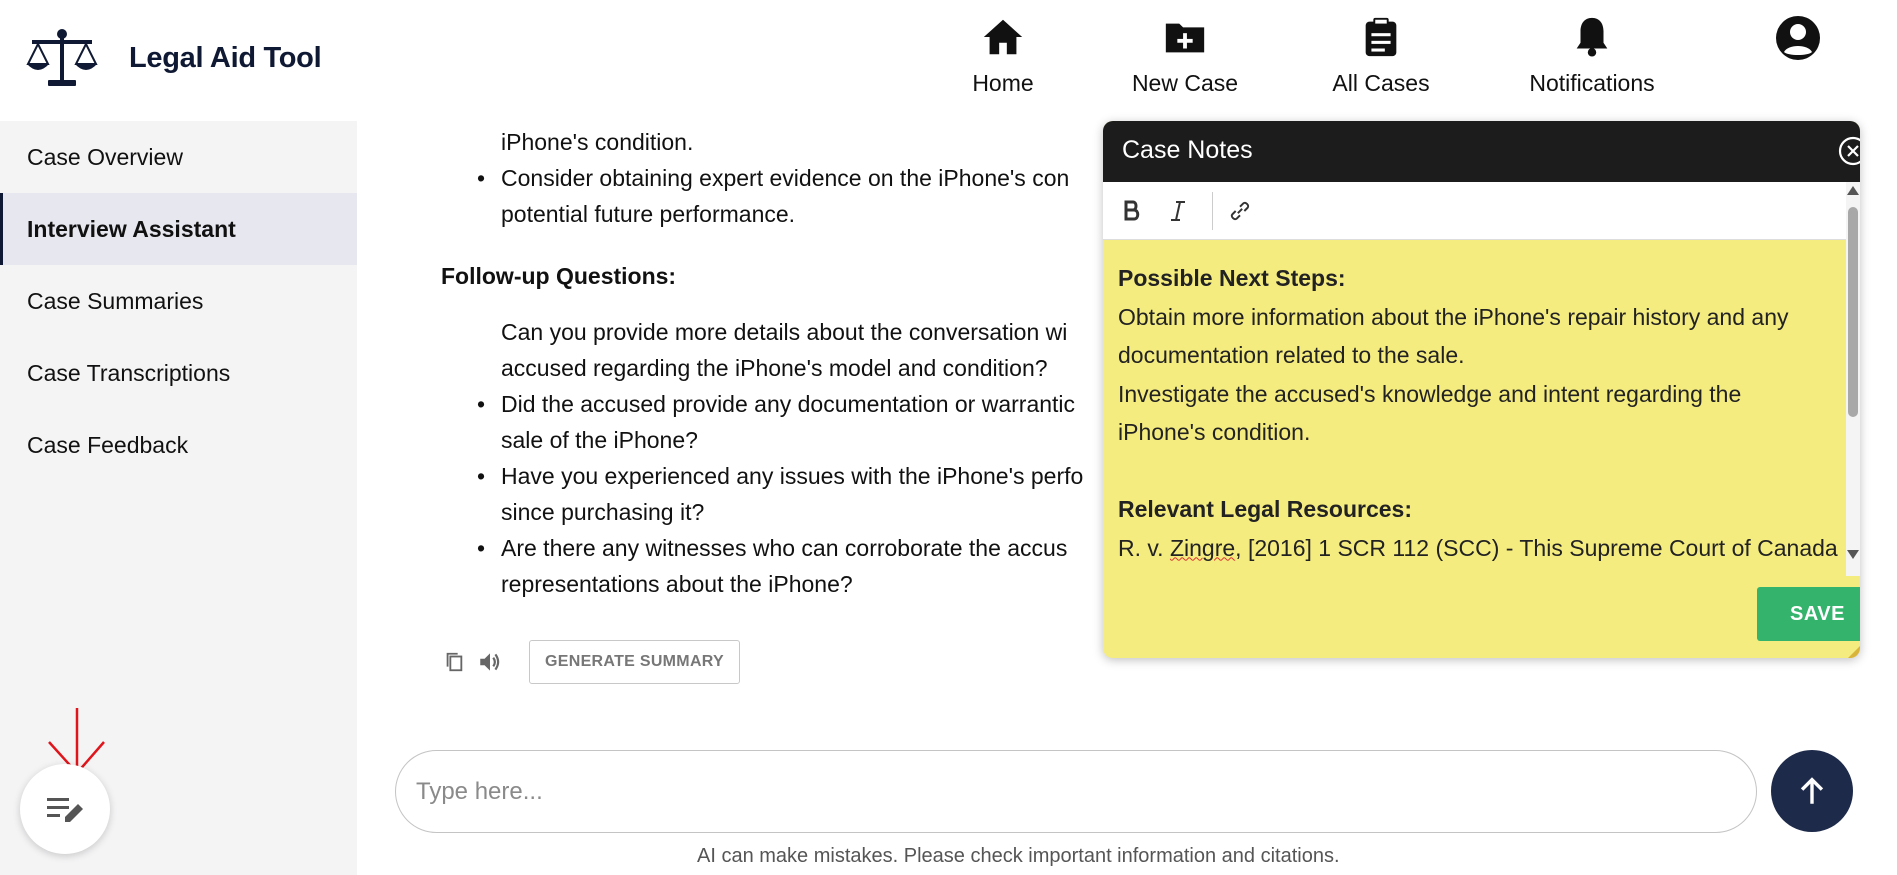  I want to click on followup-questions-heading: Follow-up Questions:, so click(559, 276).